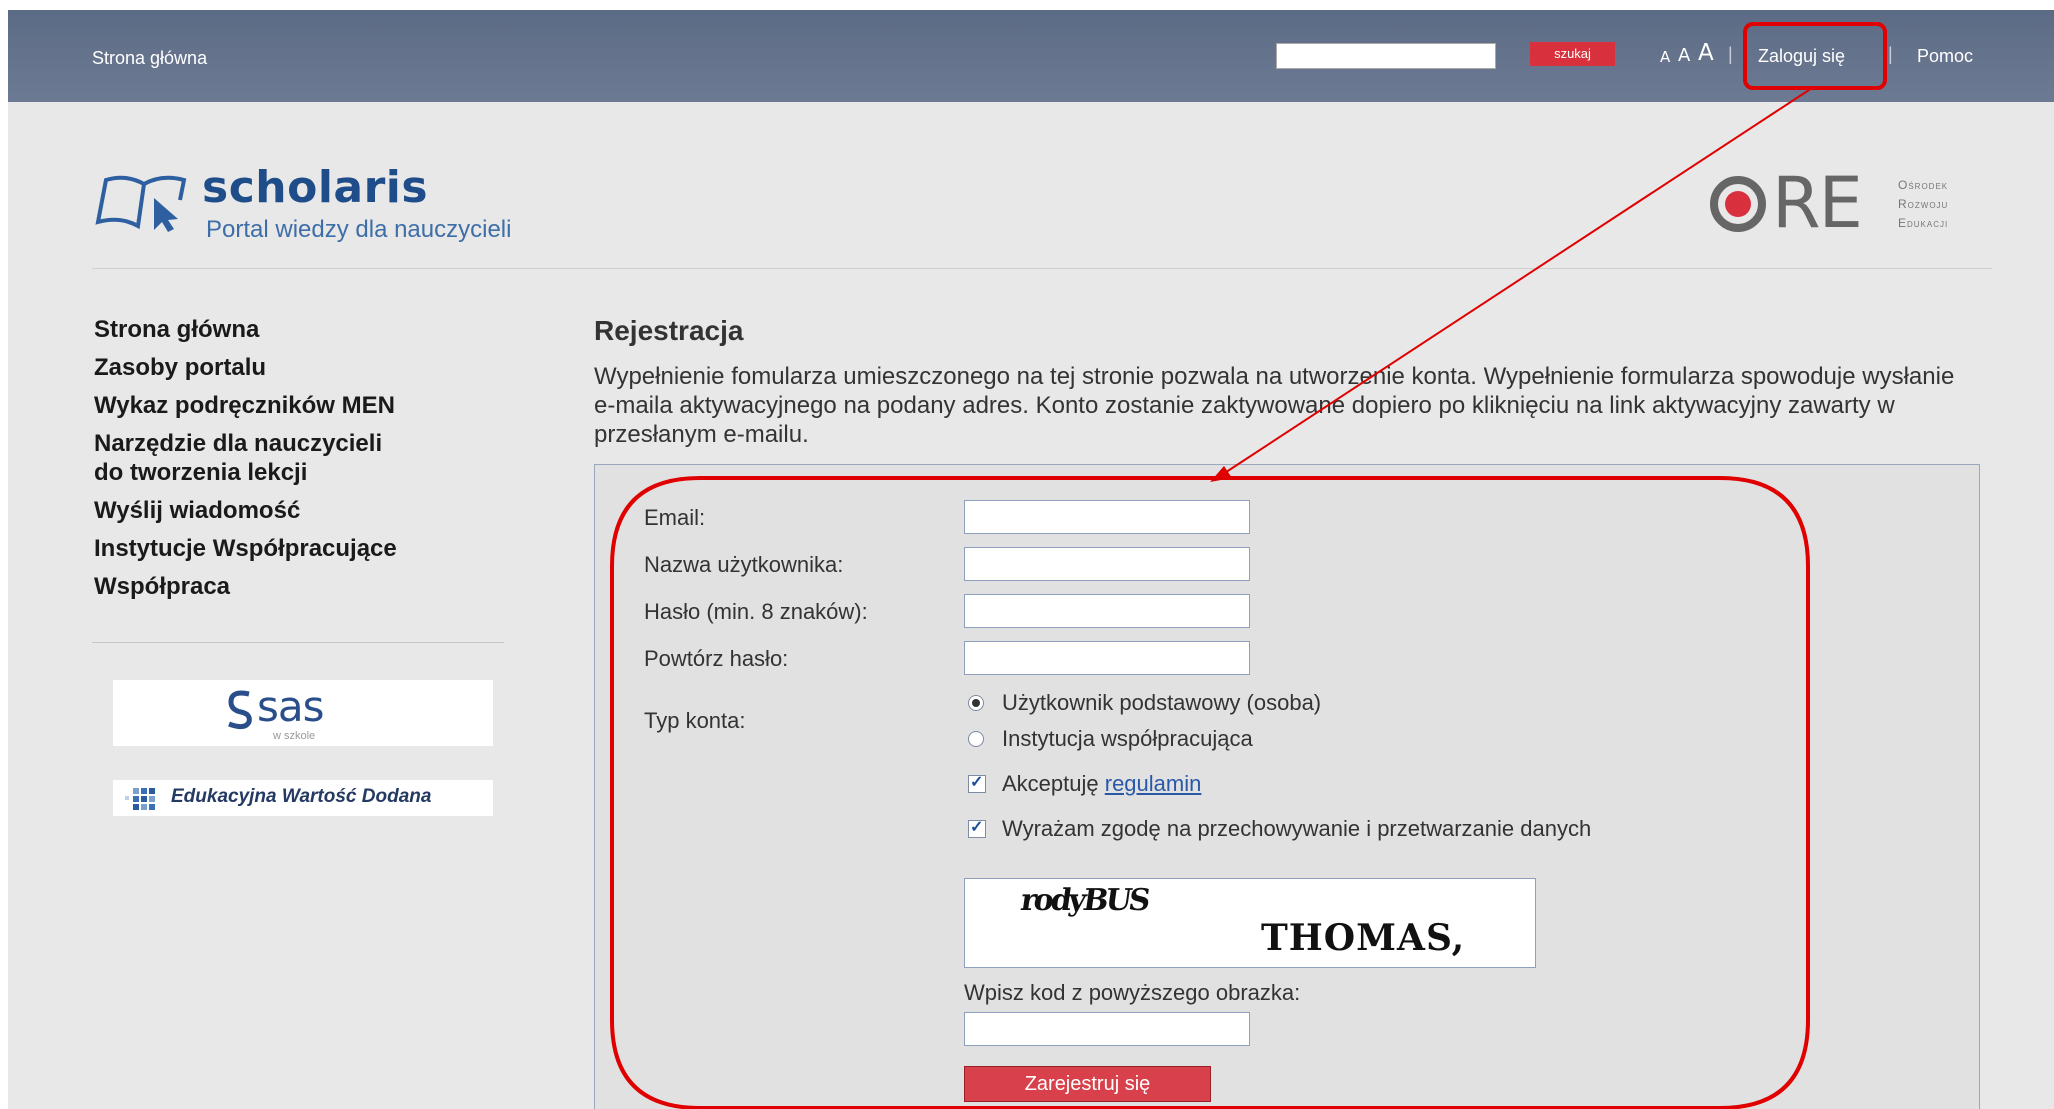  What do you see at coordinates (1363, 938) in the screenshot?
I see `captcha-word-2: THOMAS,` at bounding box center [1363, 938].